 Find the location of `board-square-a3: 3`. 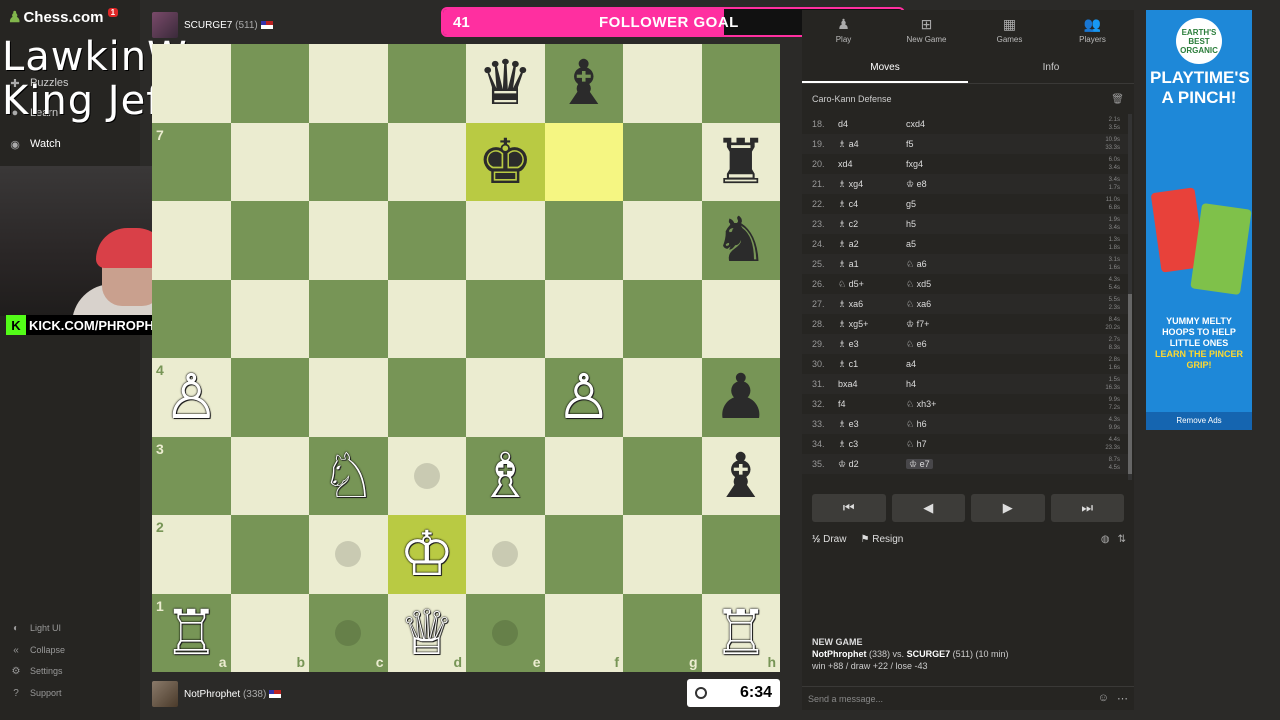

board-square-a3: 3 is located at coordinates (191, 475).